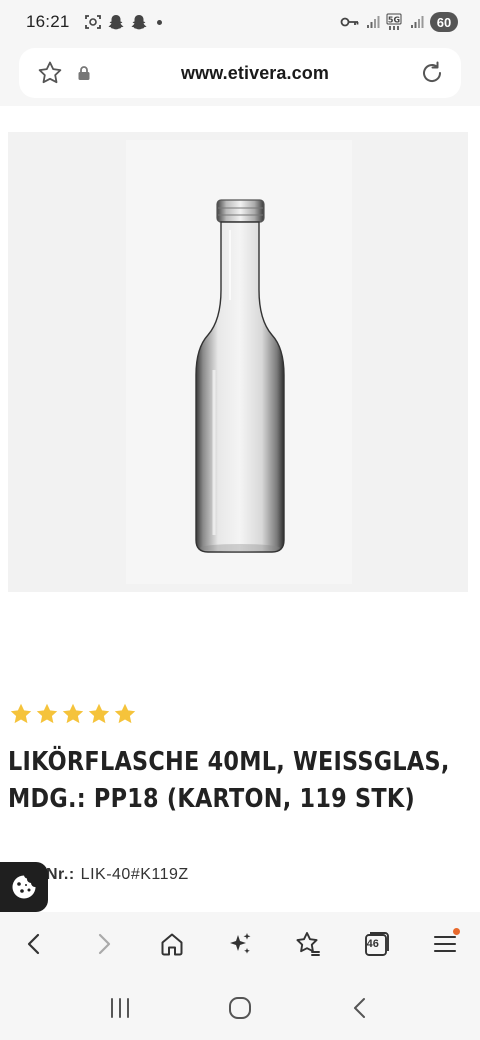  Describe the element at coordinates (229, 762) in the screenshot. I see `product-title-line-1: LIKÖRFLASCHE 40ML, WEISSGLAS,` at that location.